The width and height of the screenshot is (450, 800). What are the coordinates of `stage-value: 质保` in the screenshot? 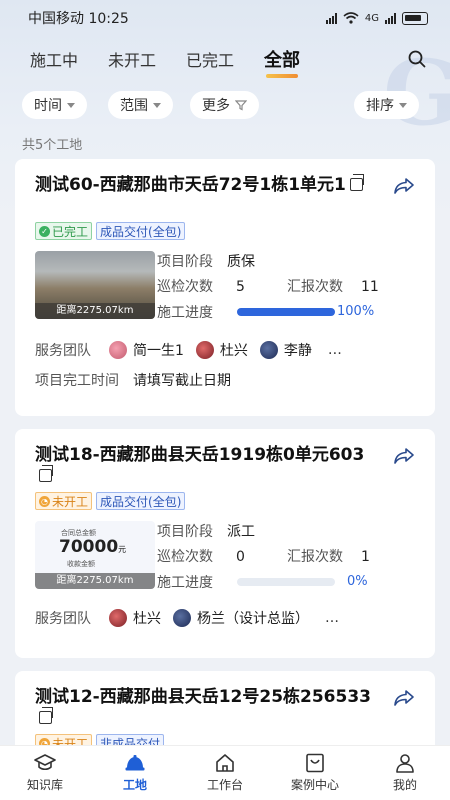 It's located at (241, 262).